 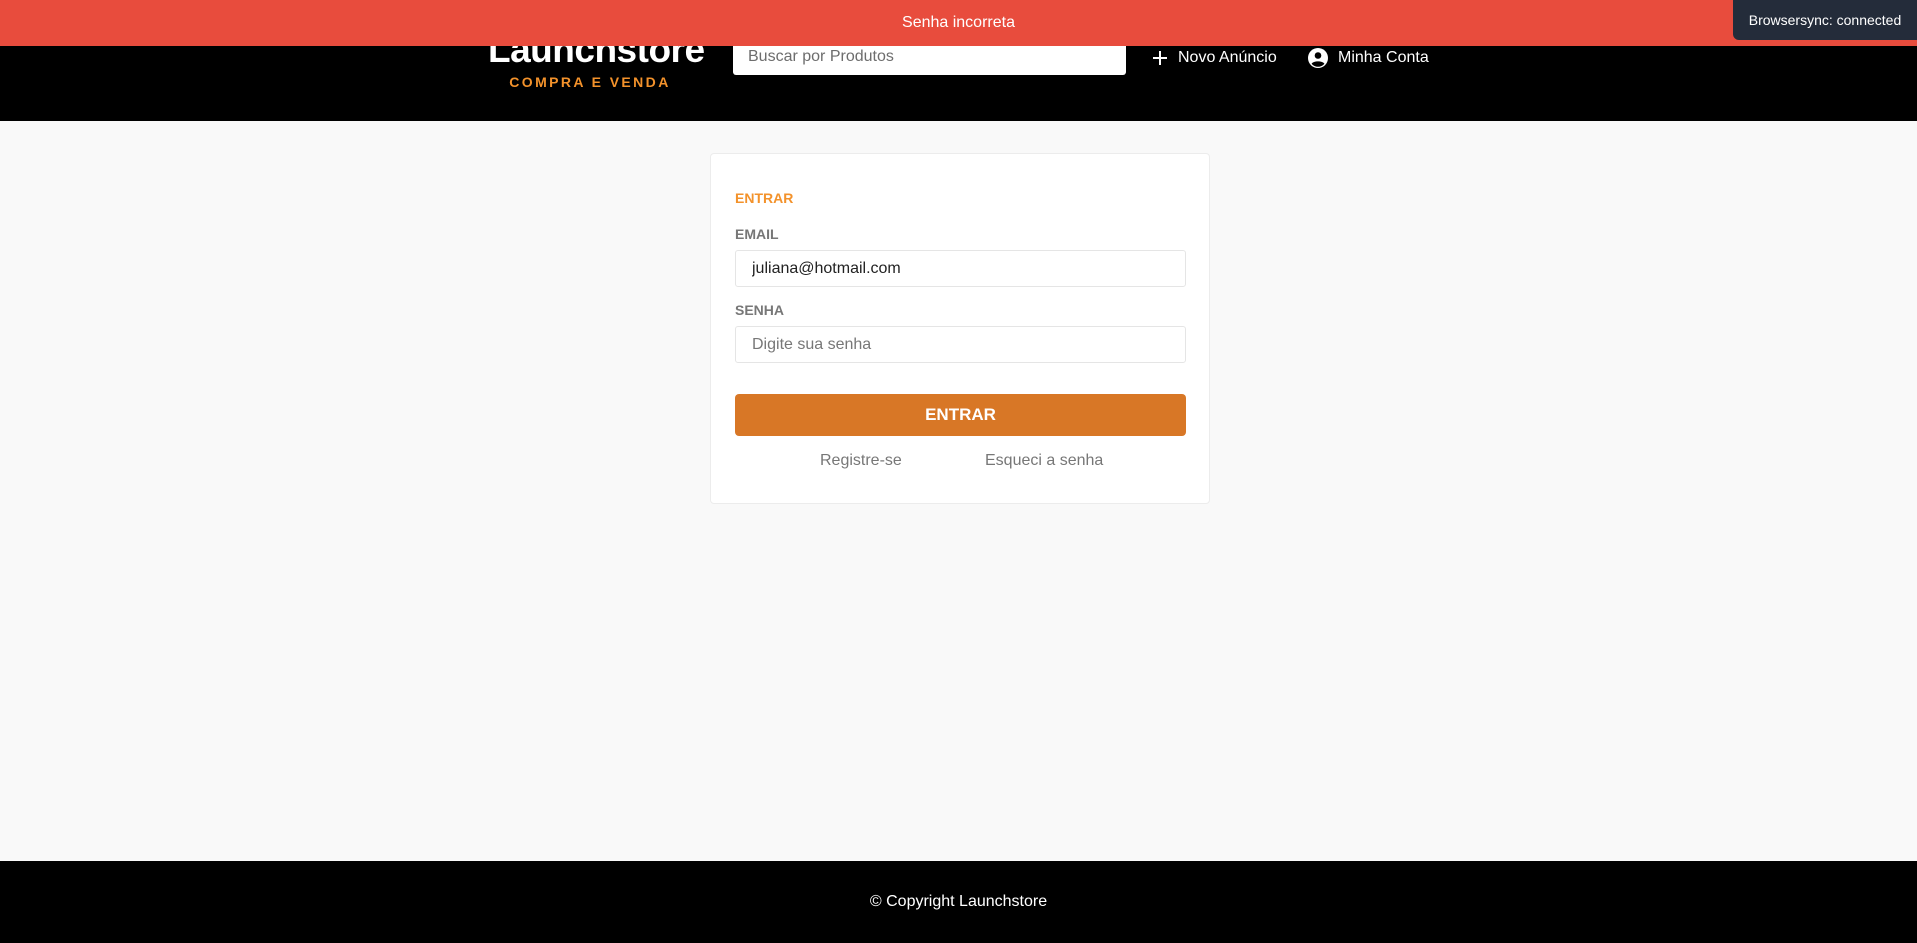 What do you see at coordinates (960, 268) in the screenshot?
I see `email-field` at bounding box center [960, 268].